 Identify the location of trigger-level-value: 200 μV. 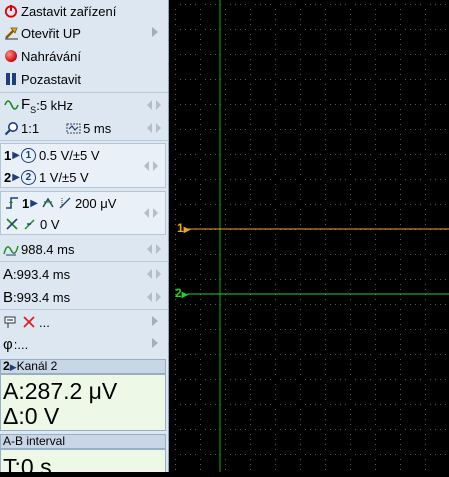
(95, 203).